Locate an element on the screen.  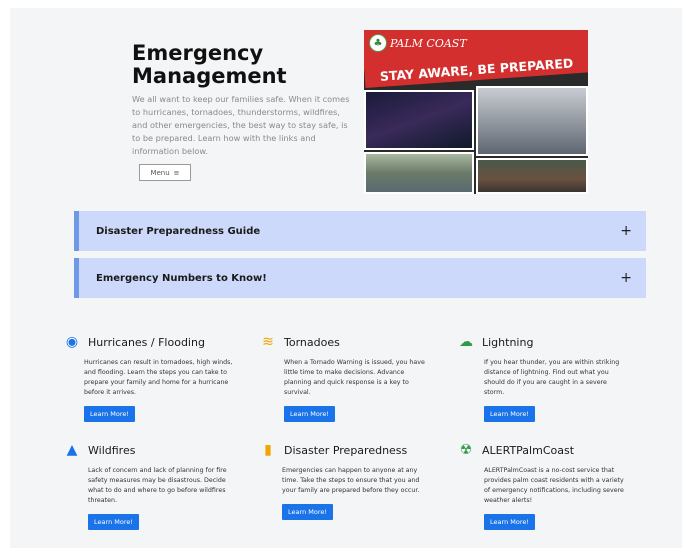
card-title: Disaster Preparedness is located at coordinates (346, 450).